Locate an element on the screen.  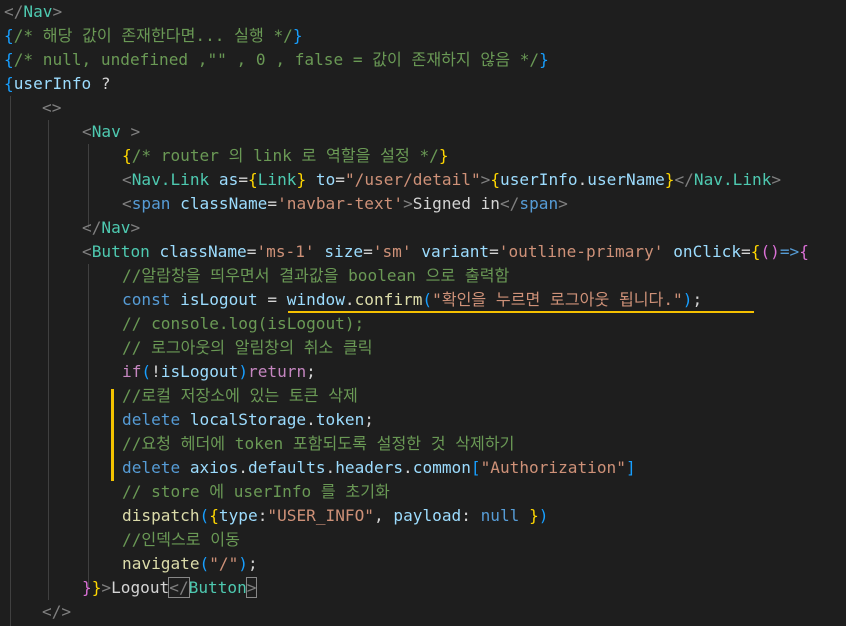
code-token: //인덱스로 이동 is located at coordinates (181, 539).